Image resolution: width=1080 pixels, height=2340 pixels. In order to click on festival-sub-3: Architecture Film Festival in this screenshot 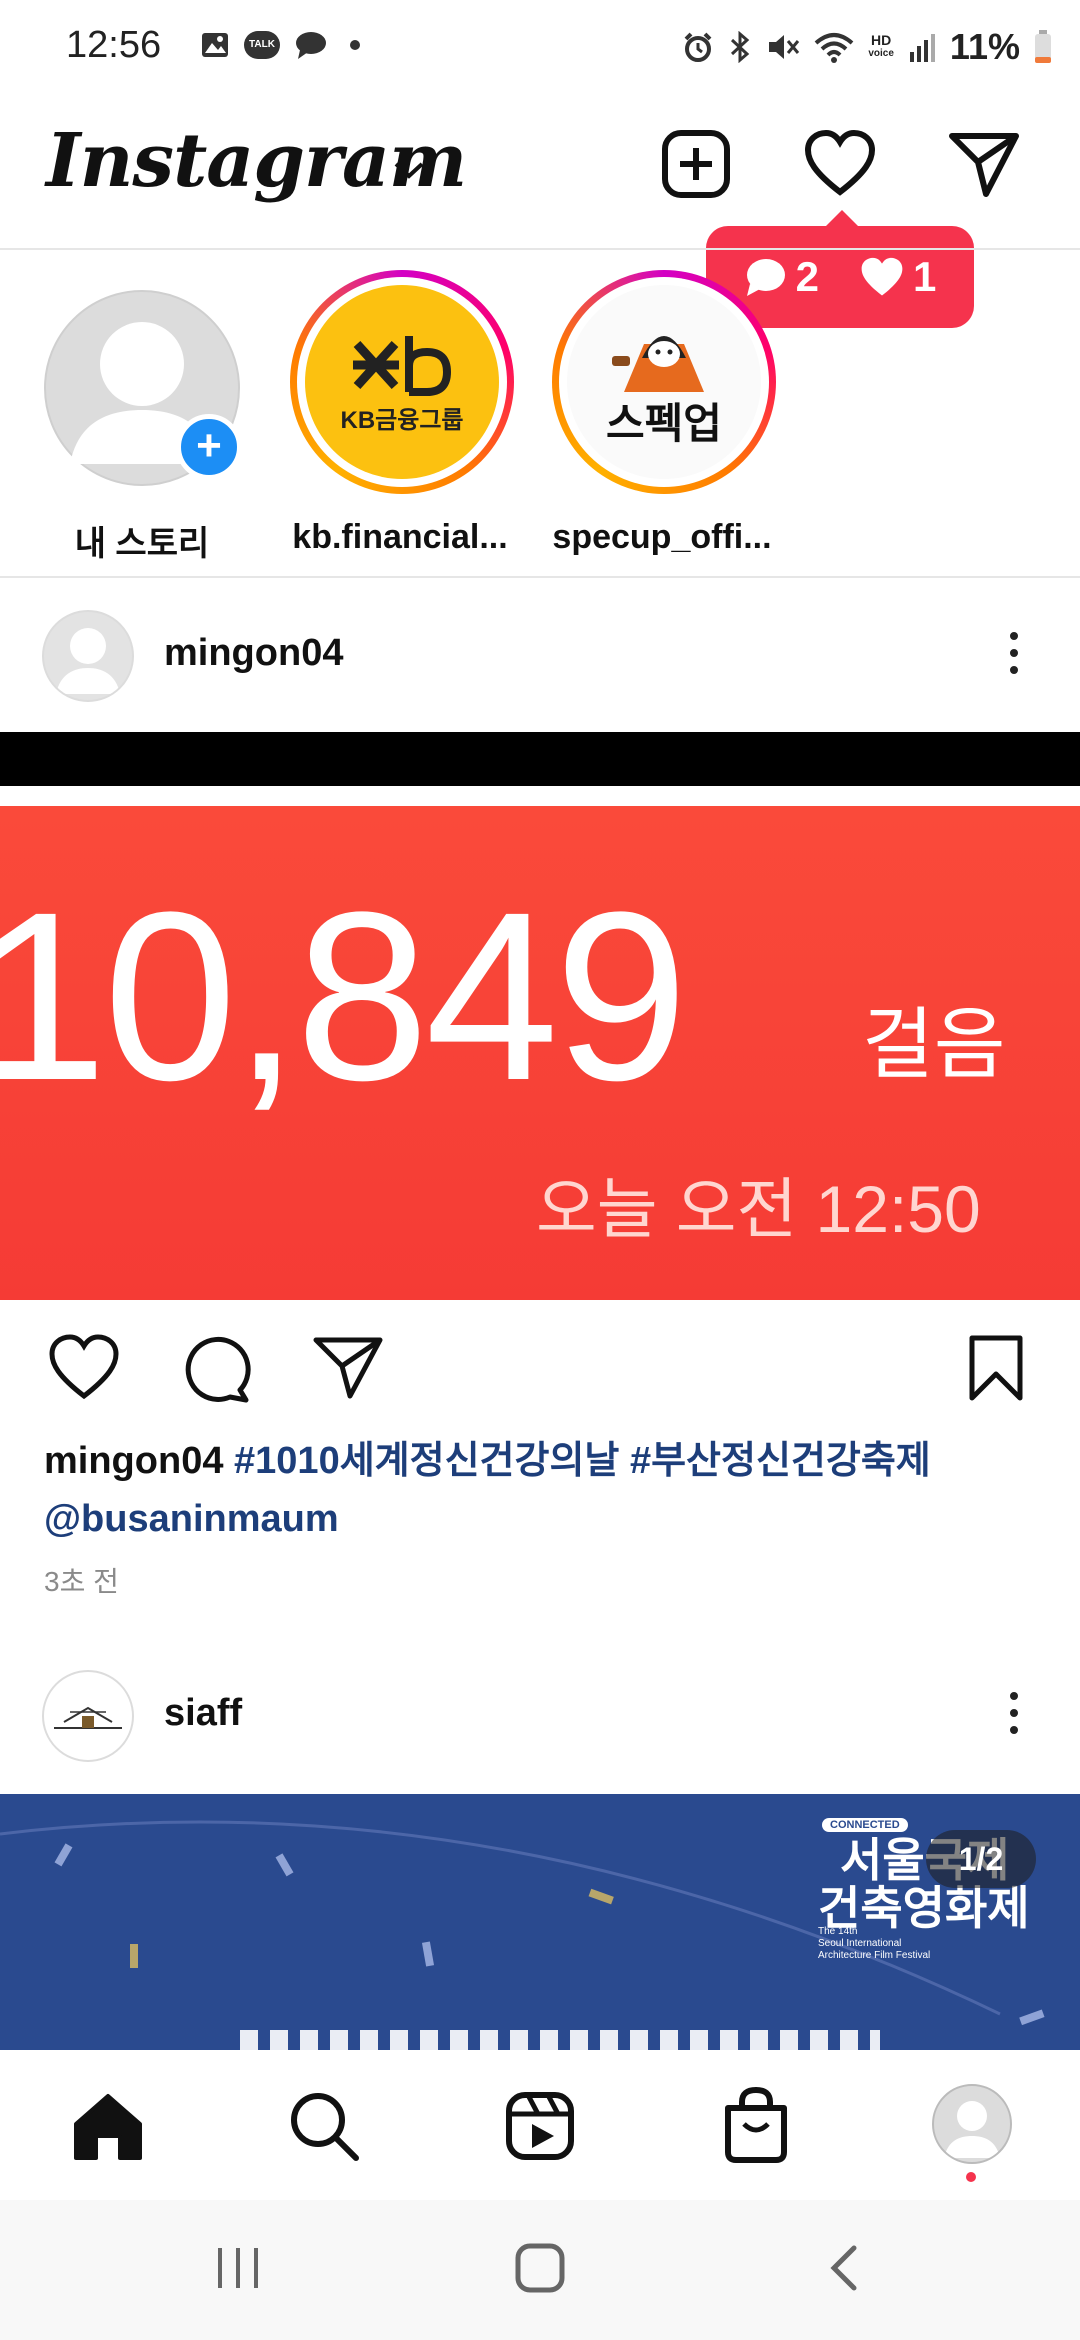, I will do `click(874, 1955)`.